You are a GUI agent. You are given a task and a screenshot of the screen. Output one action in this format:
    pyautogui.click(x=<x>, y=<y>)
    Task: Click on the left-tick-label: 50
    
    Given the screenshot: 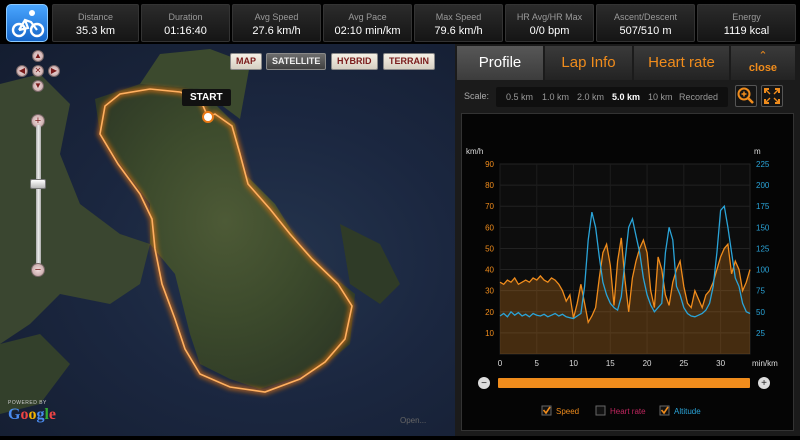 What is the action you would take?
    pyautogui.click(x=489, y=248)
    